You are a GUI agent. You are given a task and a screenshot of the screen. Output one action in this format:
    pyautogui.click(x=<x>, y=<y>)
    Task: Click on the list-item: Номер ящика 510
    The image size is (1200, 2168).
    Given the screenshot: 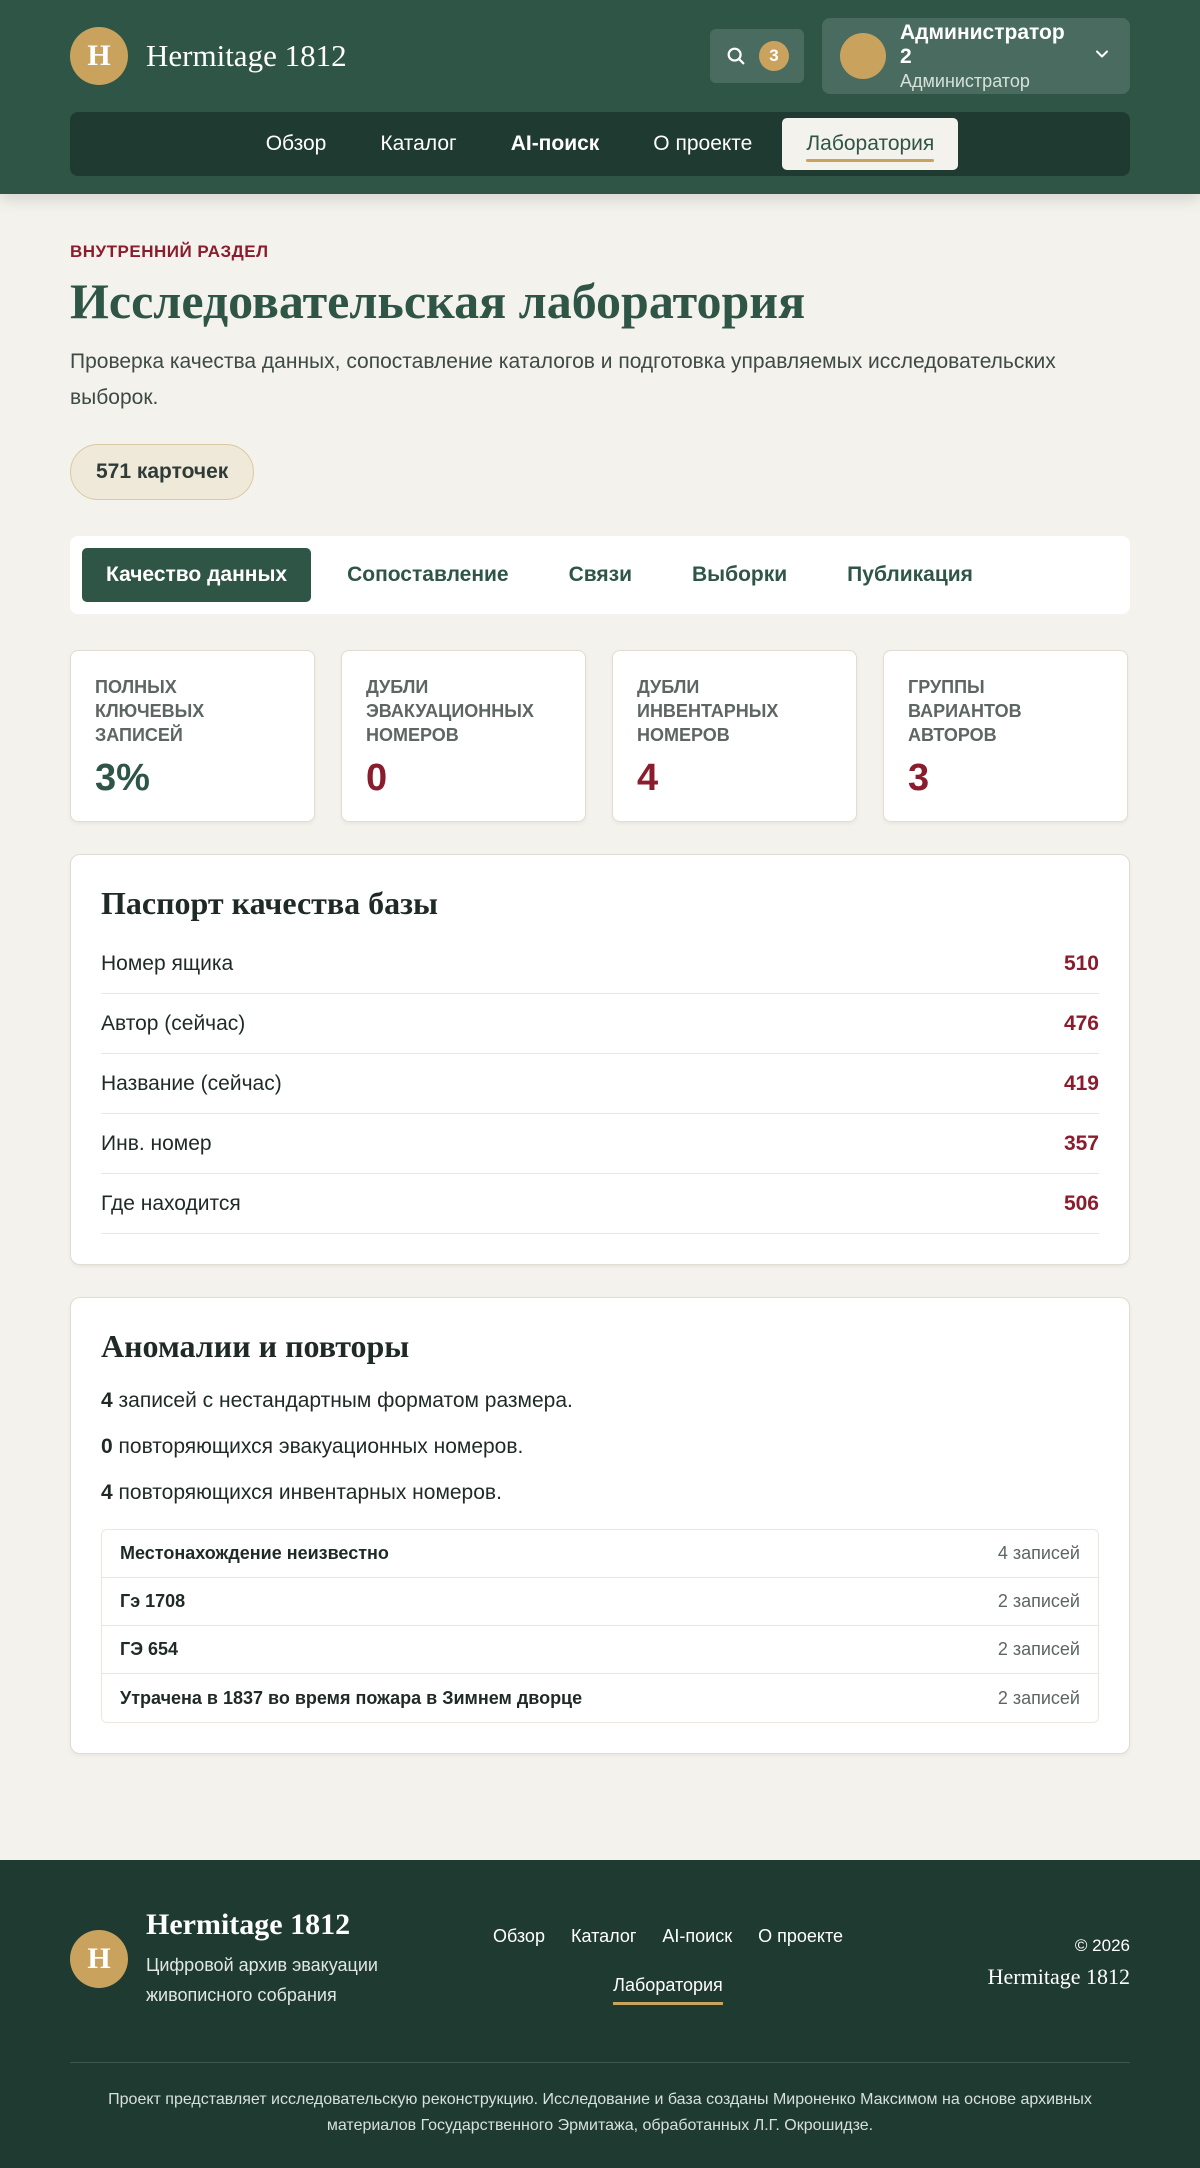 What is the action you would take?
    pyautogui.click(x=600, y=964)
    